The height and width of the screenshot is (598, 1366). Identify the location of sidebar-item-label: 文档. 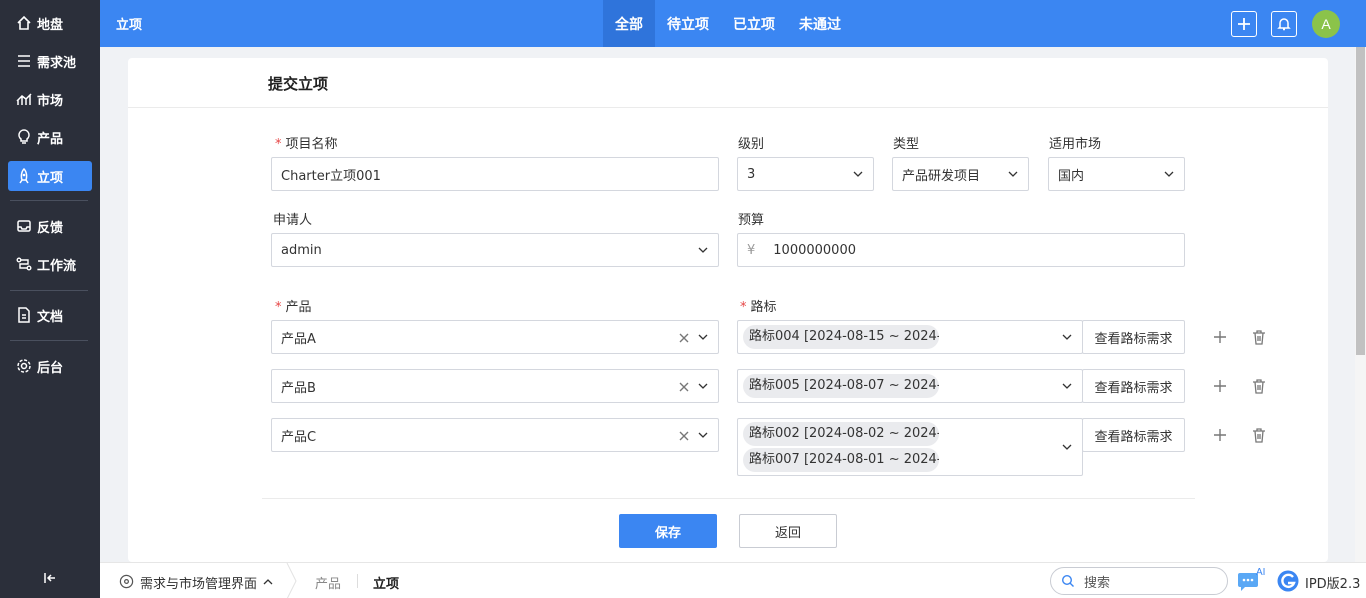
(50, 317).